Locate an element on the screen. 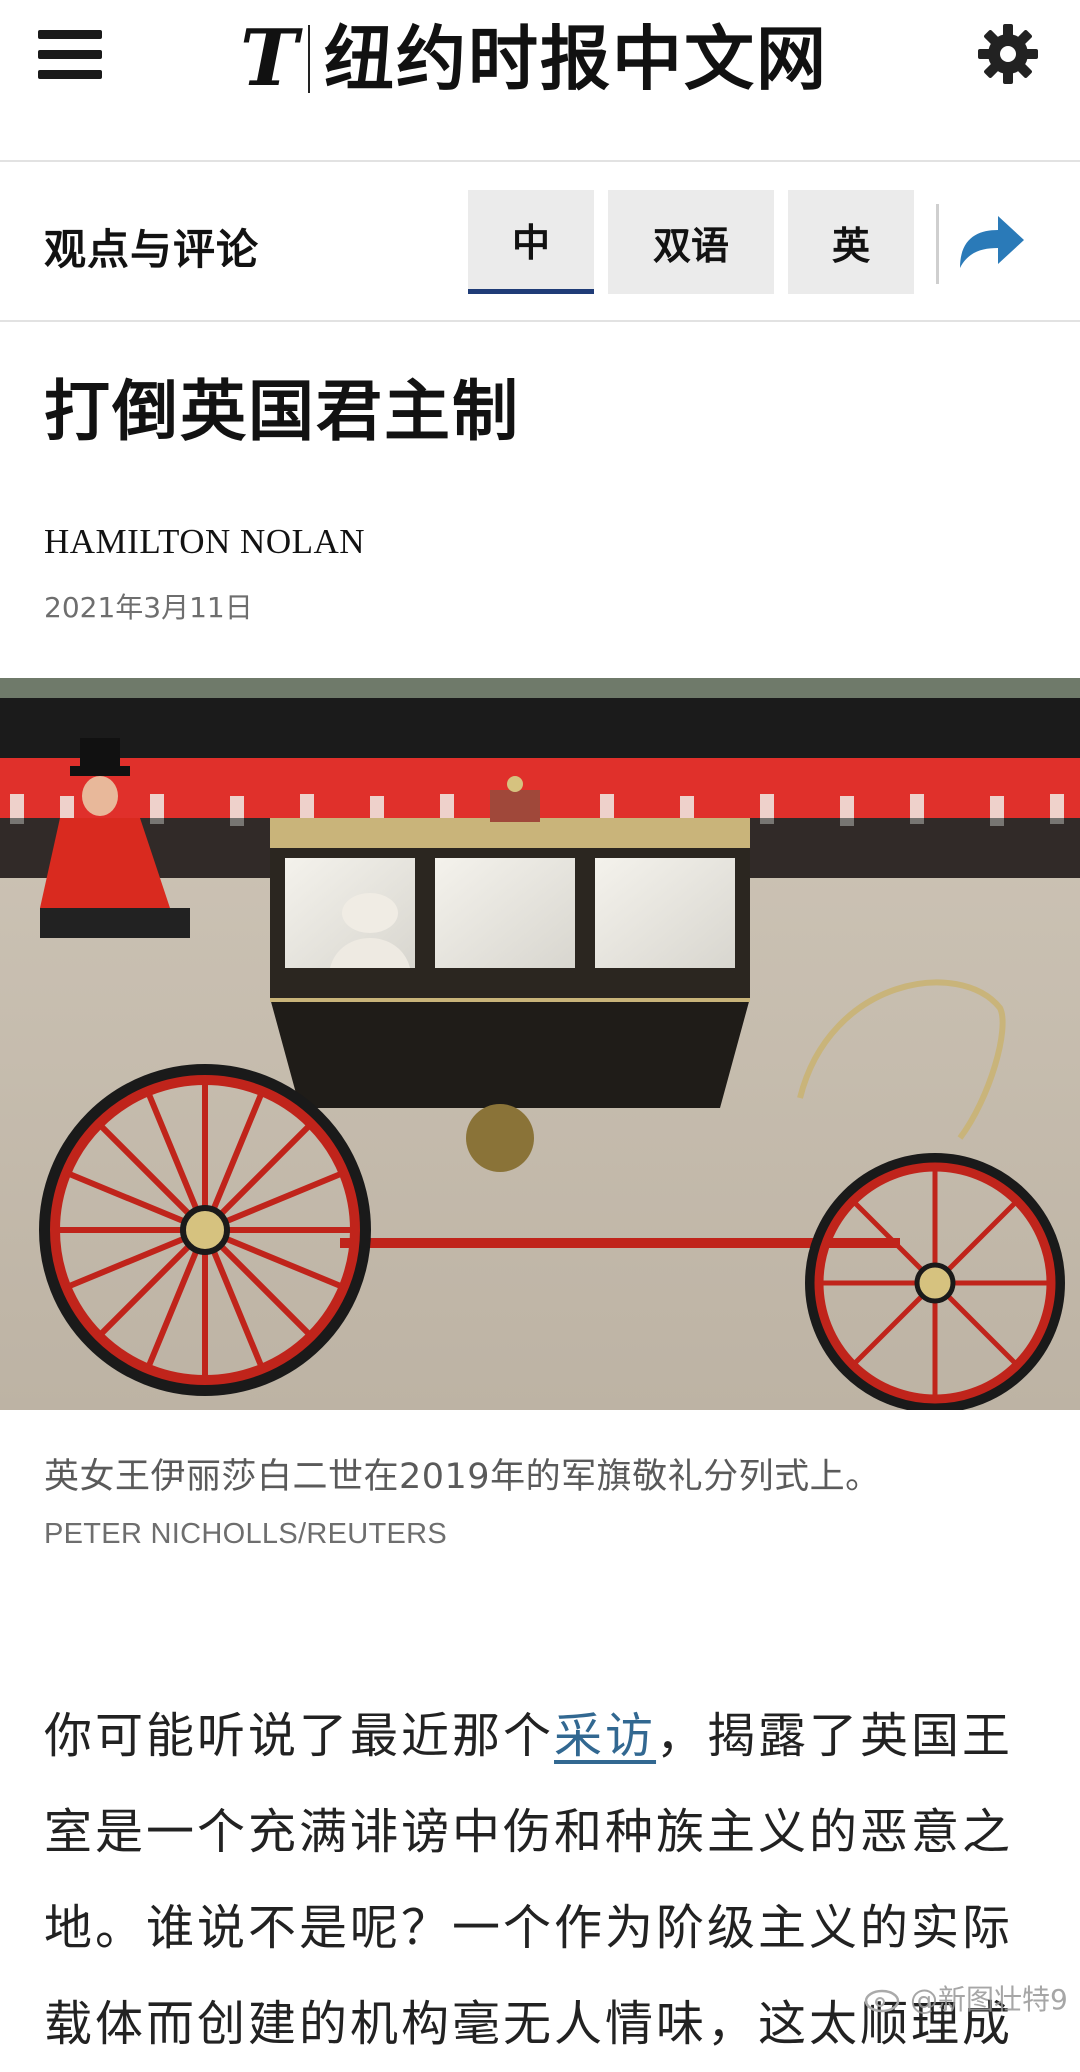 The height and width of the screenshot is (2072, 1080). tab-chinese: 中 is located at coordinates (531, 242).